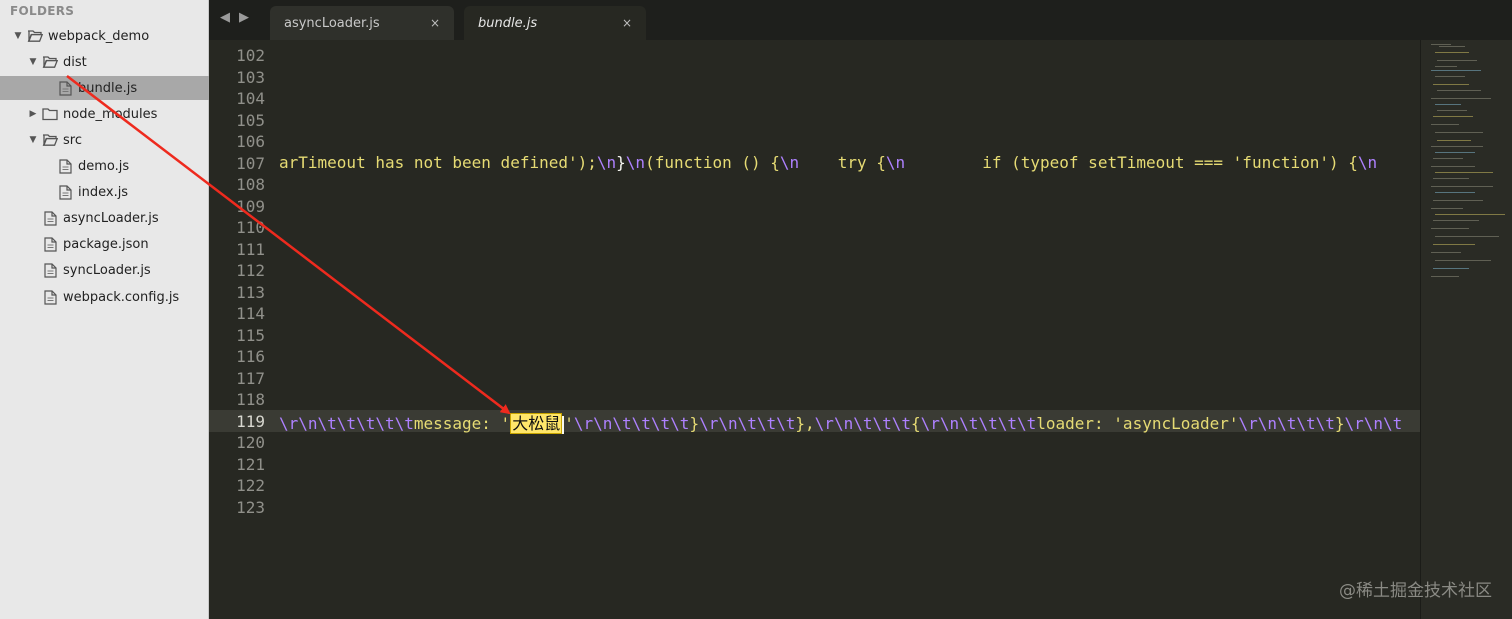 The width and height of the screenshot is (1512, 619). Describe the element at coordinates (555, 23) in the screenshot. I see `tab-bundle: bundle.js ×` at that location.